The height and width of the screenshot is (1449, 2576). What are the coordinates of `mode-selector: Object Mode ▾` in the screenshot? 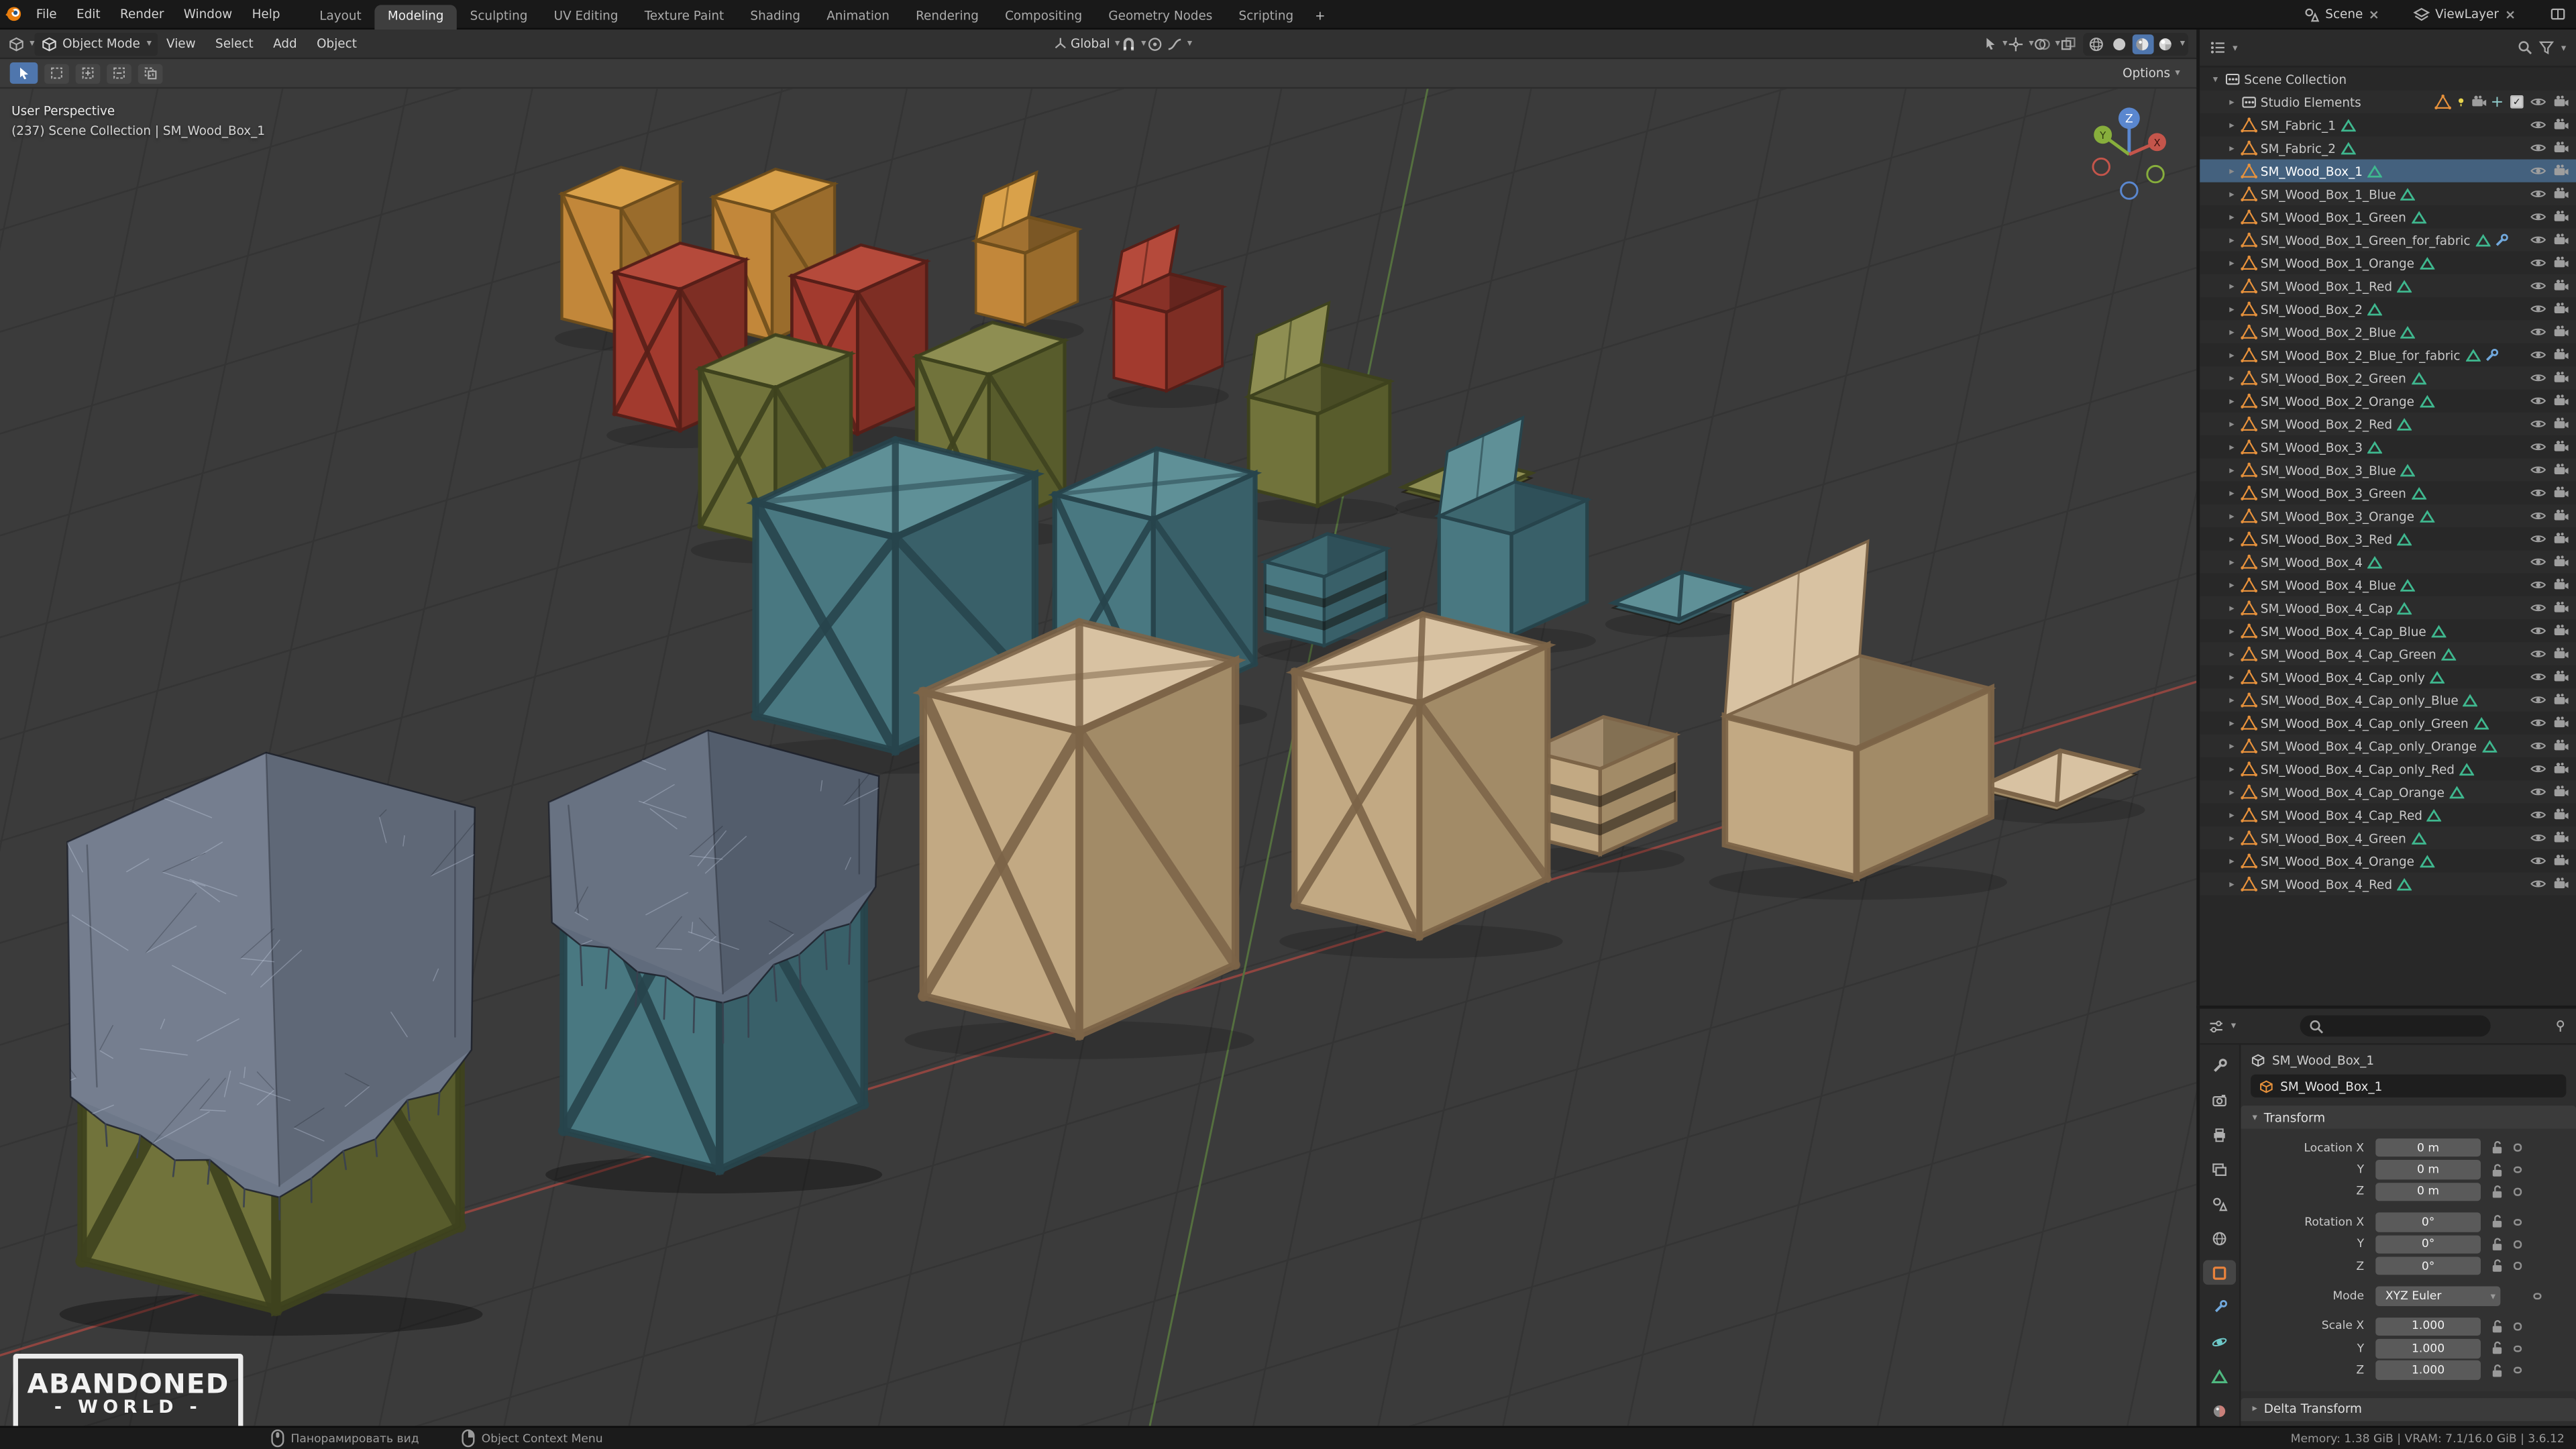 It's located at (96, 44).